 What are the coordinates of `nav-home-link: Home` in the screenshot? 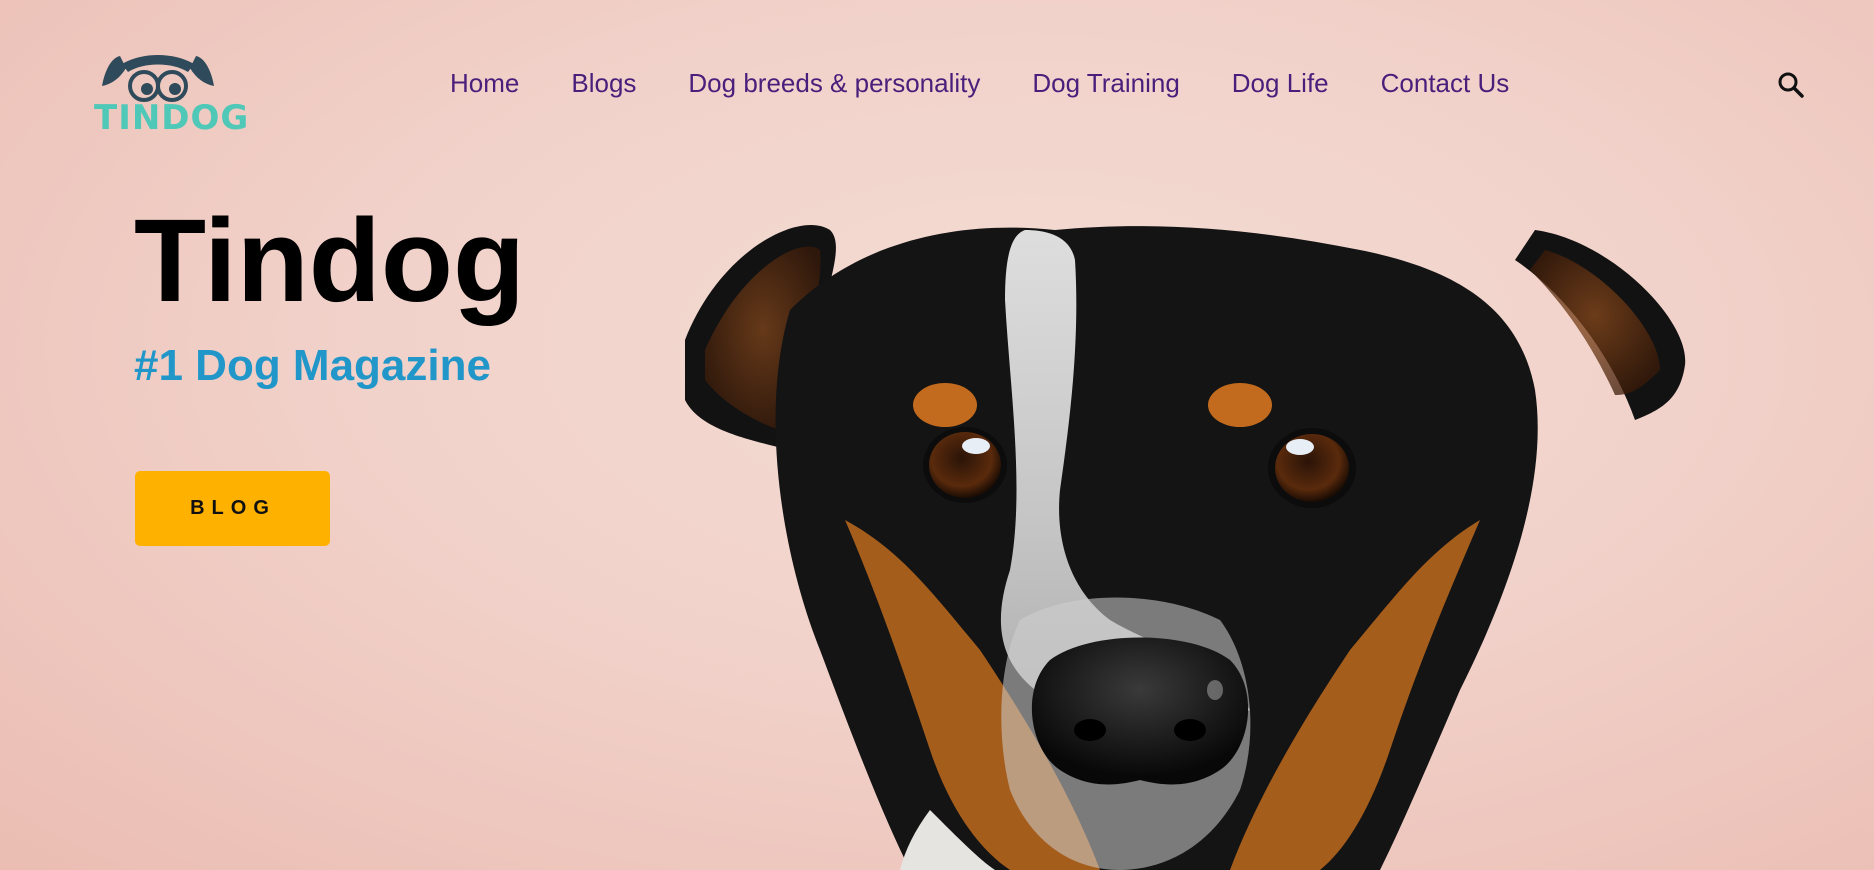 It's located at (484, 83).